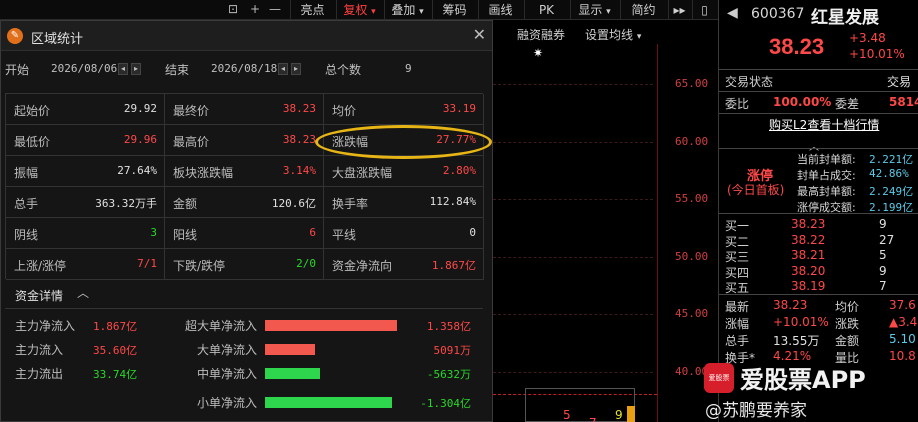 This screenshot has height=422, width=918. I want to click on limit-value: 2.221亿, so click(891, 159).